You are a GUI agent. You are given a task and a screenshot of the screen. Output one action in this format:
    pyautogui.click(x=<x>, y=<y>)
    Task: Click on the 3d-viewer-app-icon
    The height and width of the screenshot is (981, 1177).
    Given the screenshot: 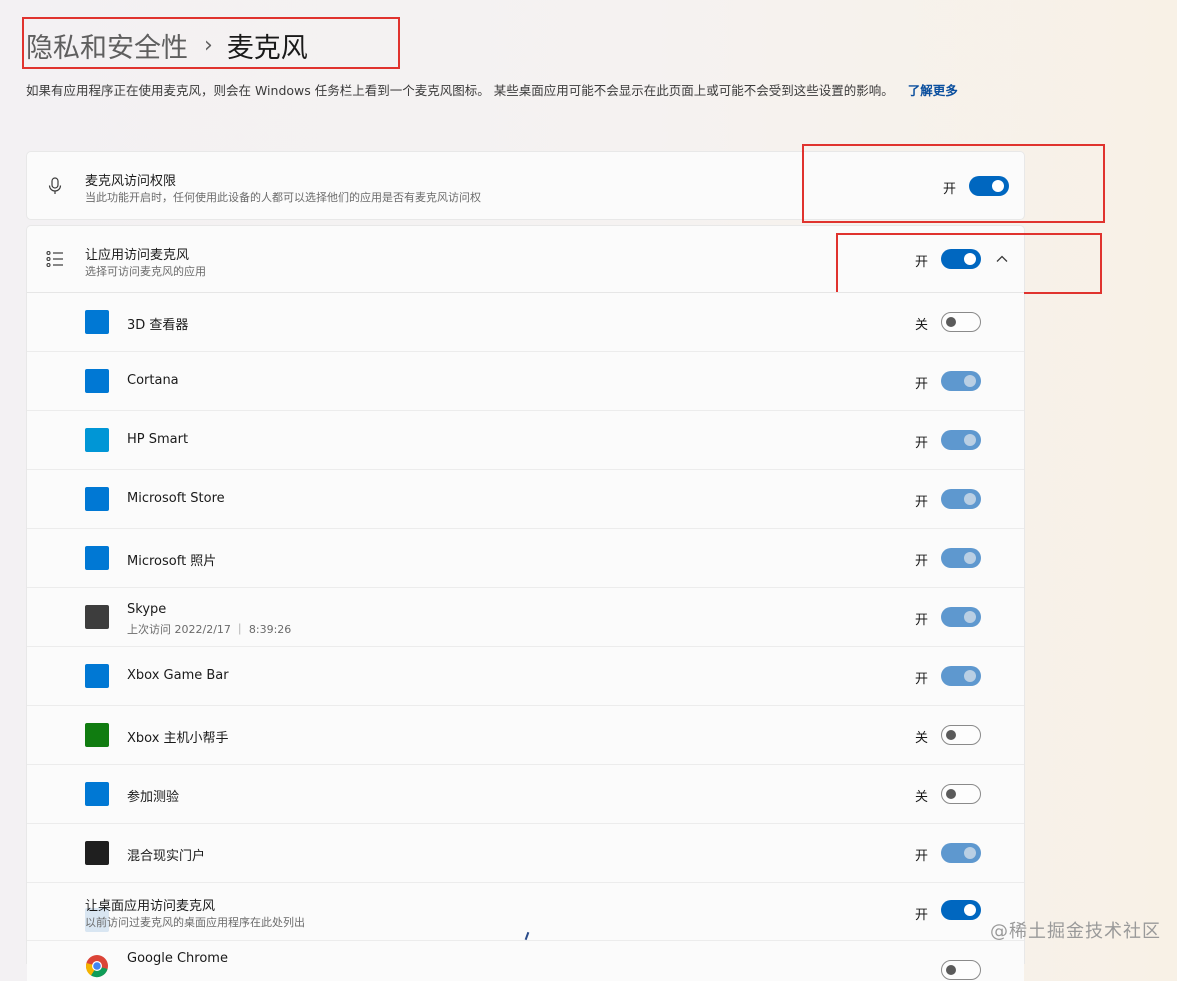 What is the action you would take?
    pyautogui.click(x=97, y=322)
    